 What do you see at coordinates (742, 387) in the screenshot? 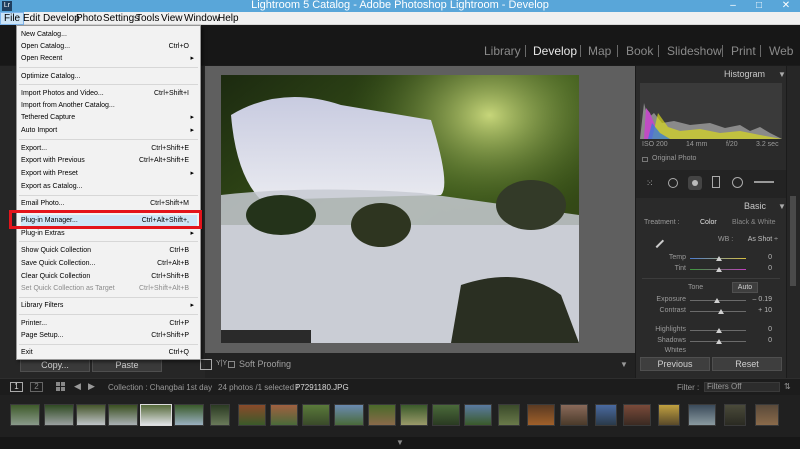
I see `filter-select: Filters Off` at bounding box center [742, 387].